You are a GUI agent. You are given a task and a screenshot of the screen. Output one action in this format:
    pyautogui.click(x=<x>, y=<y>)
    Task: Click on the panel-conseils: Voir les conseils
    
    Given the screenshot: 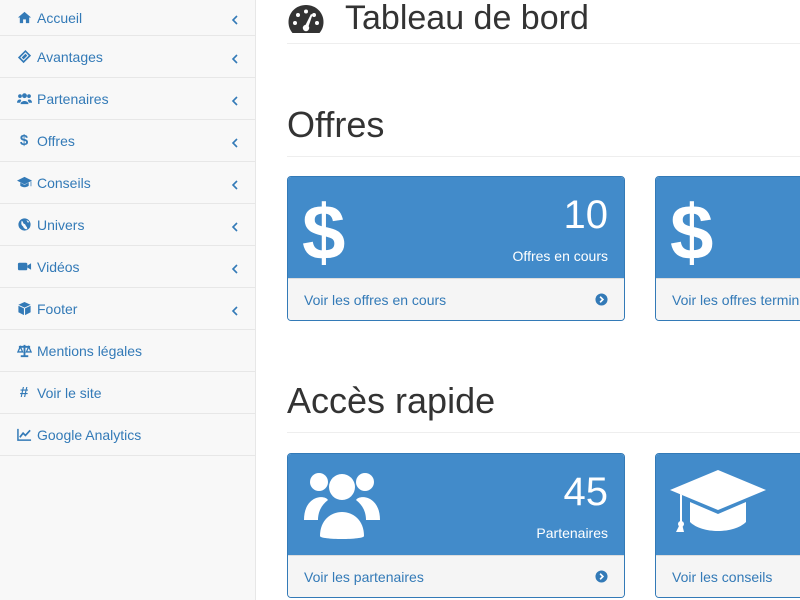 What is the action you would take?
    pyautogui.click(x=727, y=525)
    